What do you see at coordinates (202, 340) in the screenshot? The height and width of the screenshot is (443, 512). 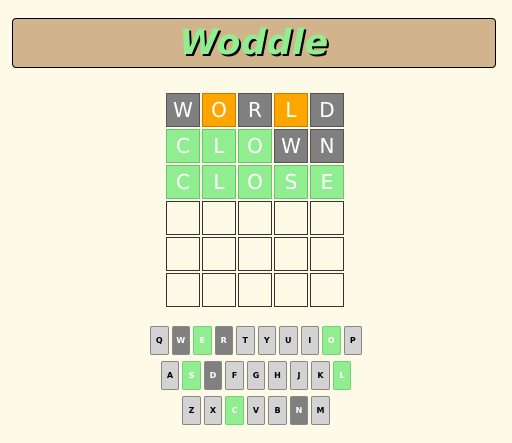 I see `key-e: E` at bounding box center [202, 340].